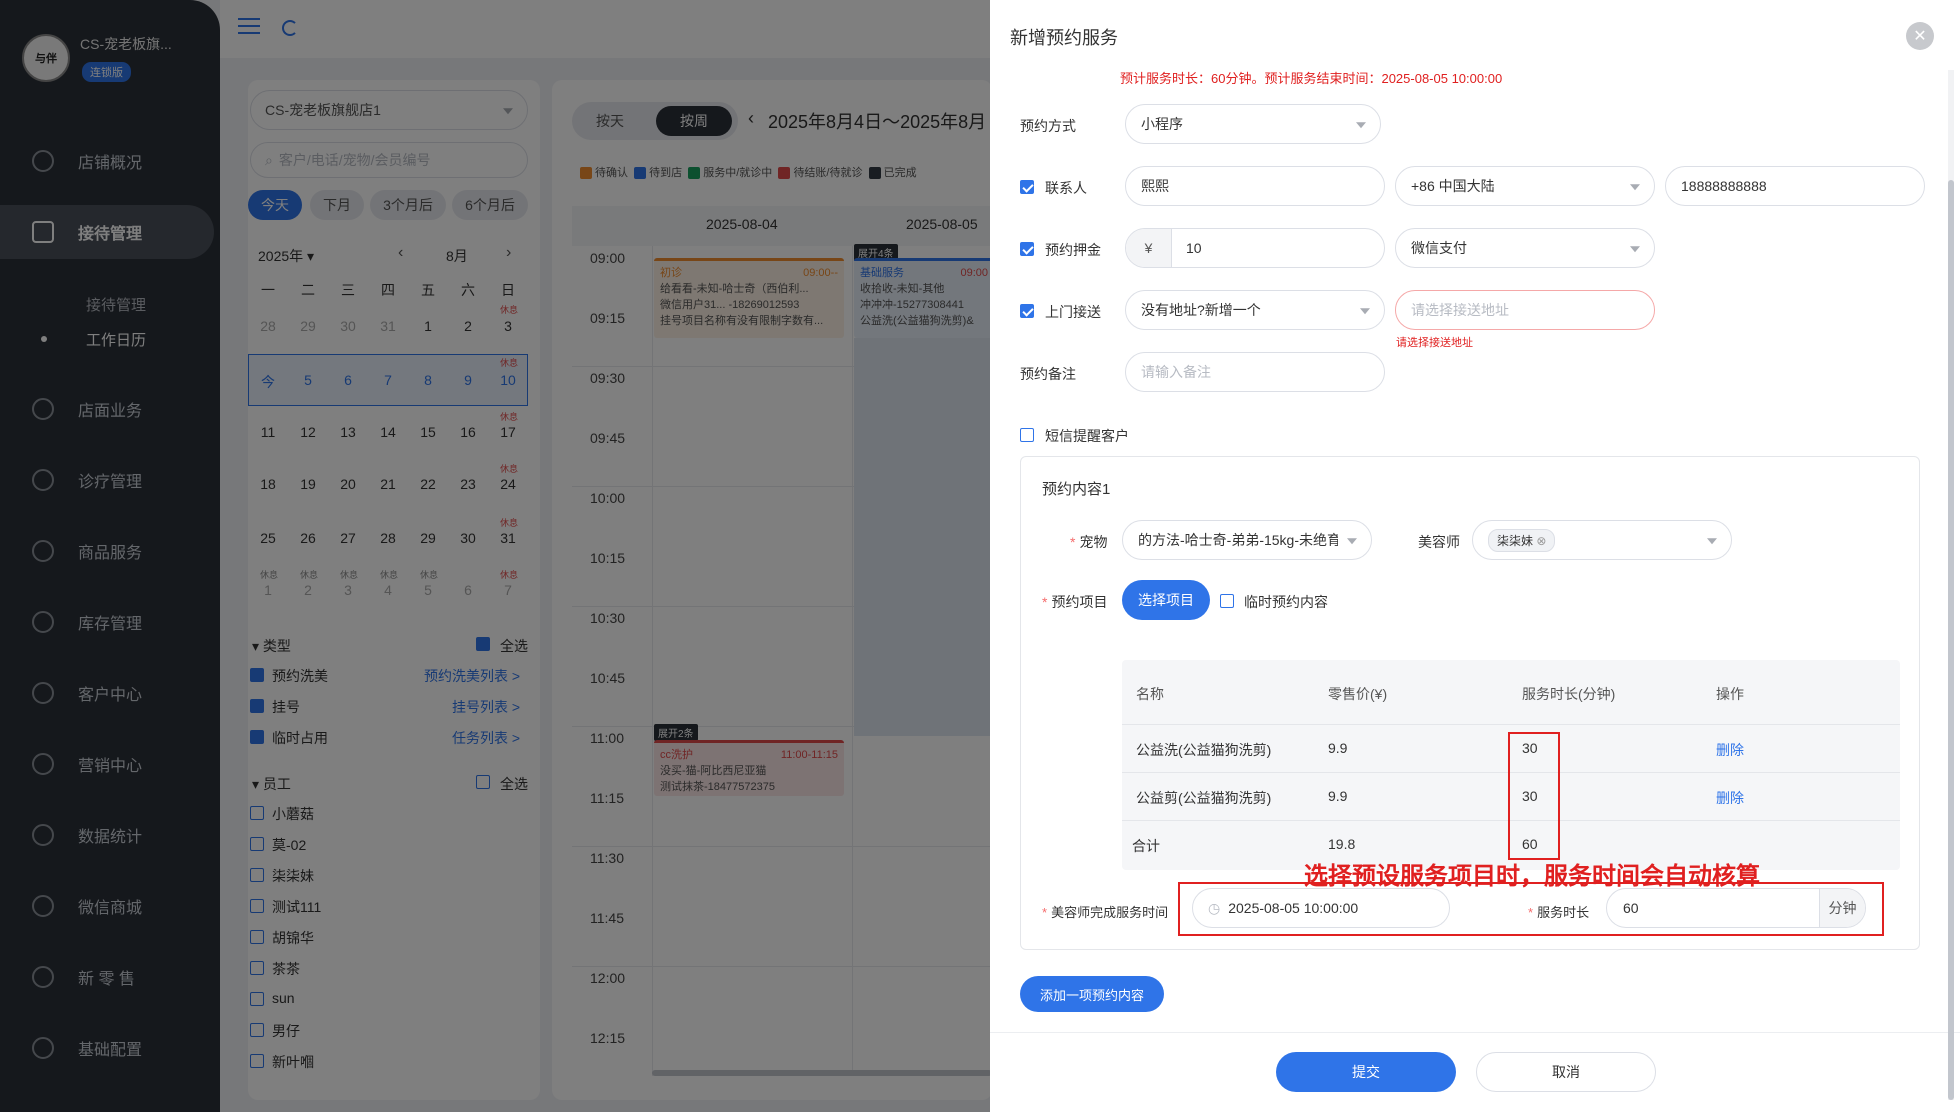  Describe the element at coordinates (1255, 248) in the screenshot. I see `deposit-input: ¥ 10` at that location.